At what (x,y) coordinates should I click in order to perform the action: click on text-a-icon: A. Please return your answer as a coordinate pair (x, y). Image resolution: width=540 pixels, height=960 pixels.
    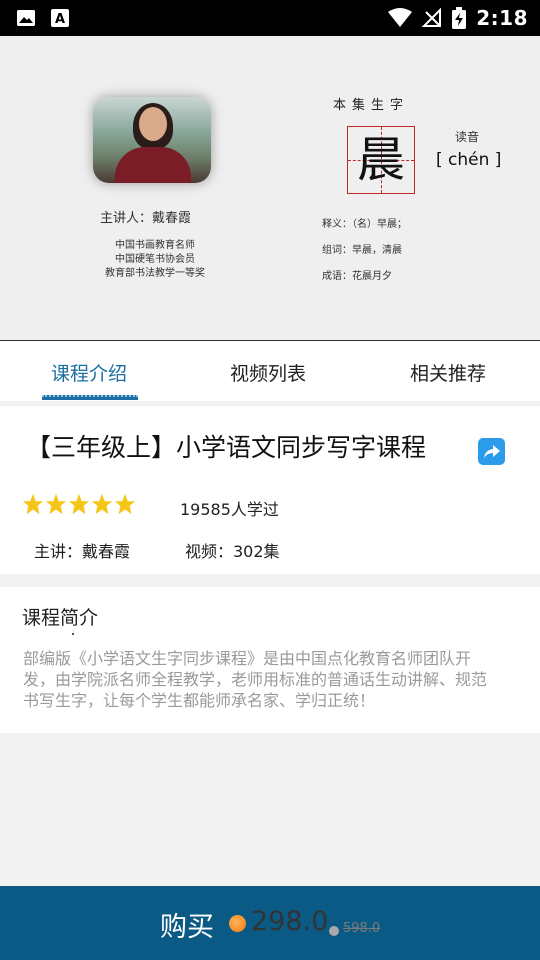
    Looking at the image, I should click on (60, 18).